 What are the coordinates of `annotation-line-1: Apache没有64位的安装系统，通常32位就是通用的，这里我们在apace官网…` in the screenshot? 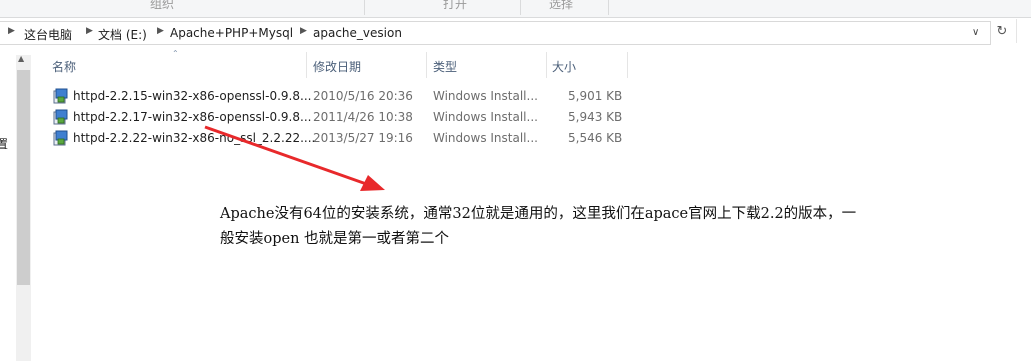 It's located at (538, 214).